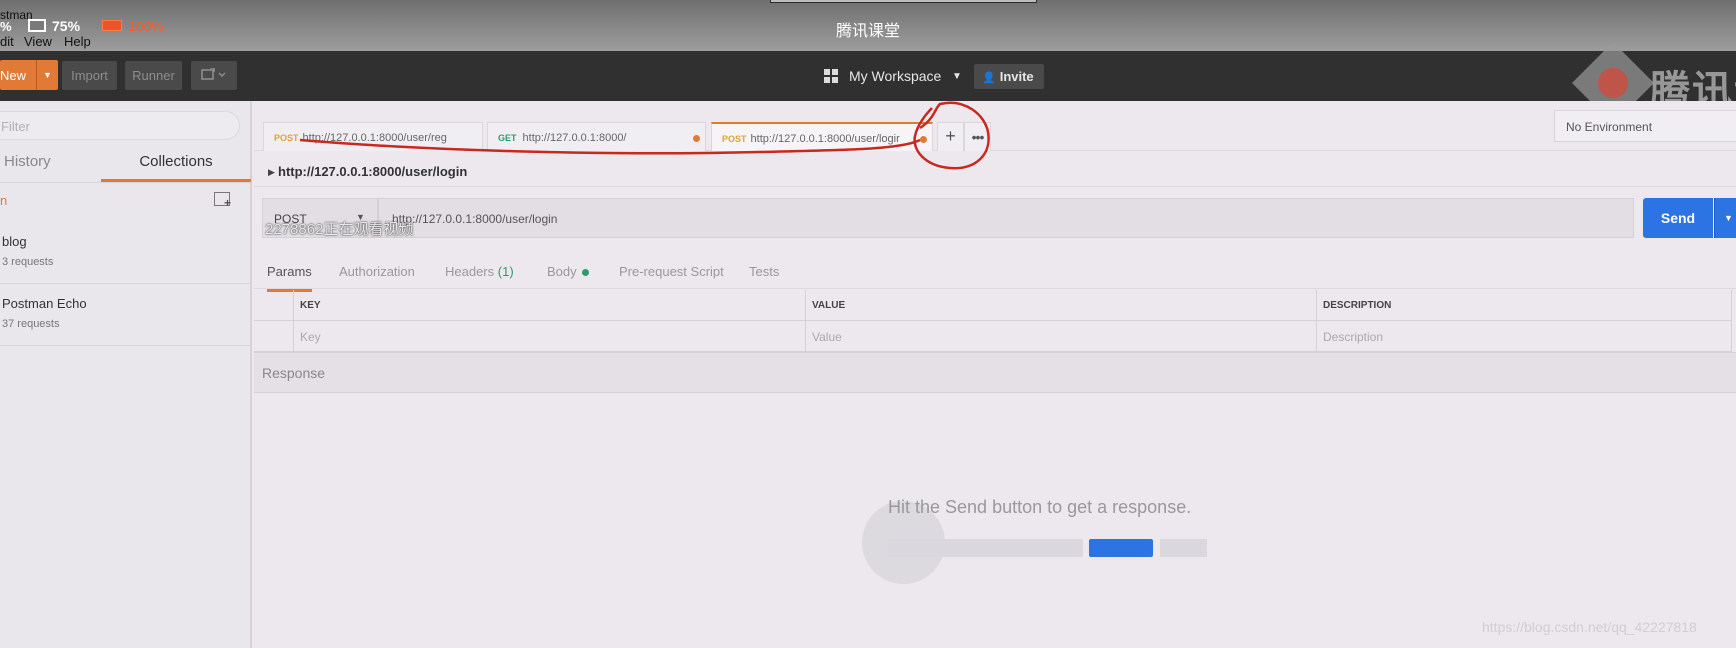 The height and width of the screenshot is (648, 1736). I want to click on workspace-label: My Workspace, so click(895, 76).